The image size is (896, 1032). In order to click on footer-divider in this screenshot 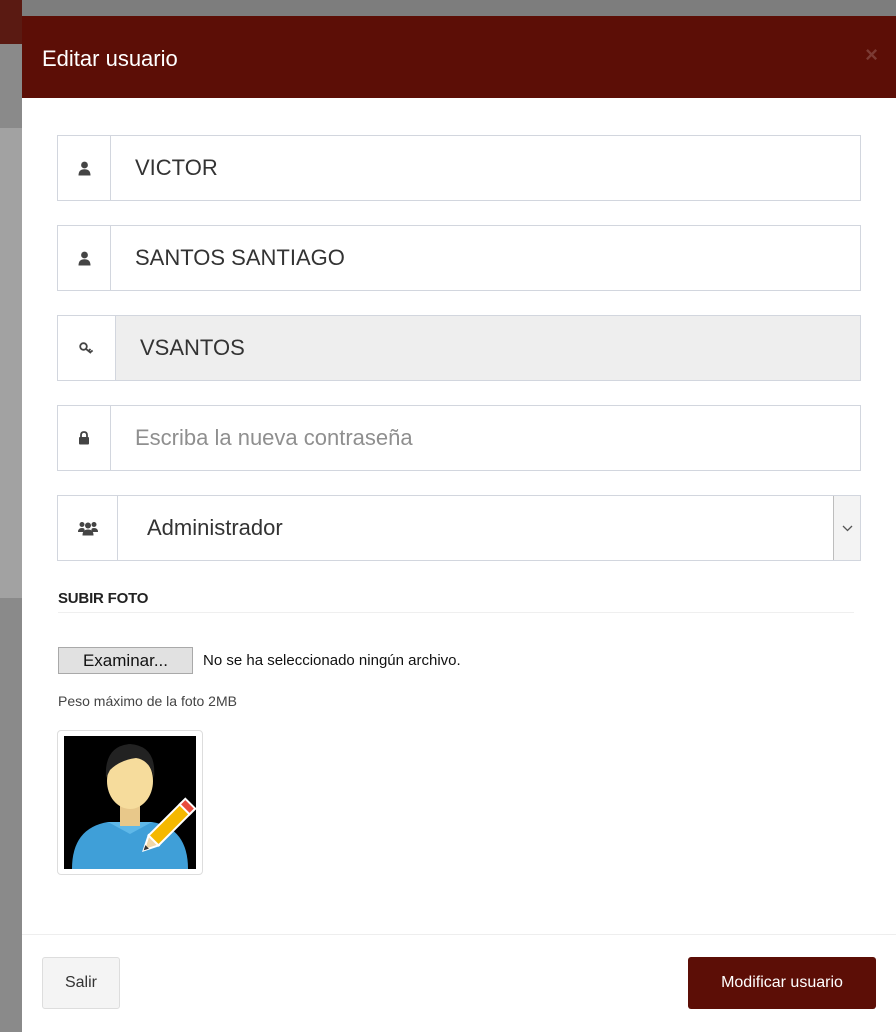, I will do `click(459, 934)`.